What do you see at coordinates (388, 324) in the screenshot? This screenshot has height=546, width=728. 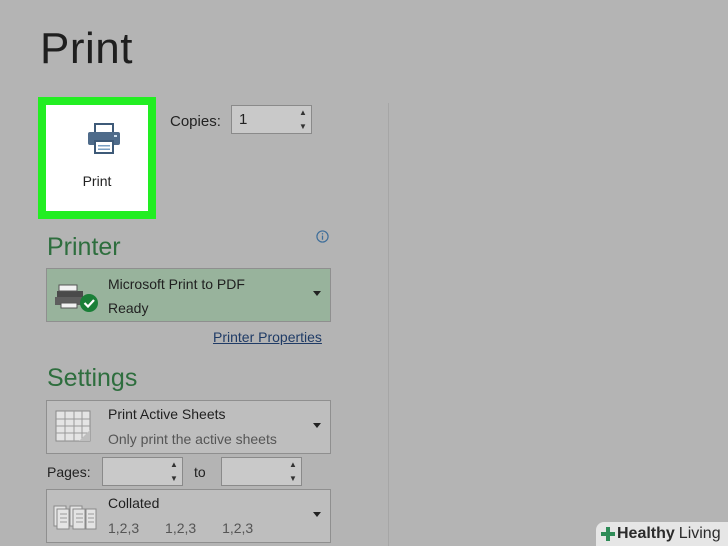 I see `panel-divider` at bounding box center [388, 324].